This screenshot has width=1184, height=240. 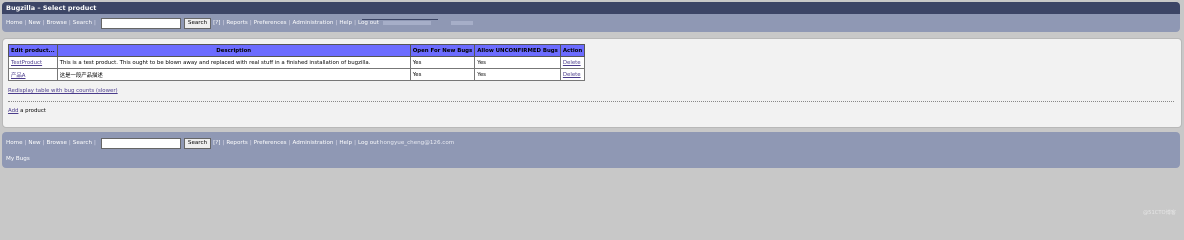 I want to click on redisplay-with-counts-link: Redisplay table with bug counts (slower), so click(x=63, y=91).